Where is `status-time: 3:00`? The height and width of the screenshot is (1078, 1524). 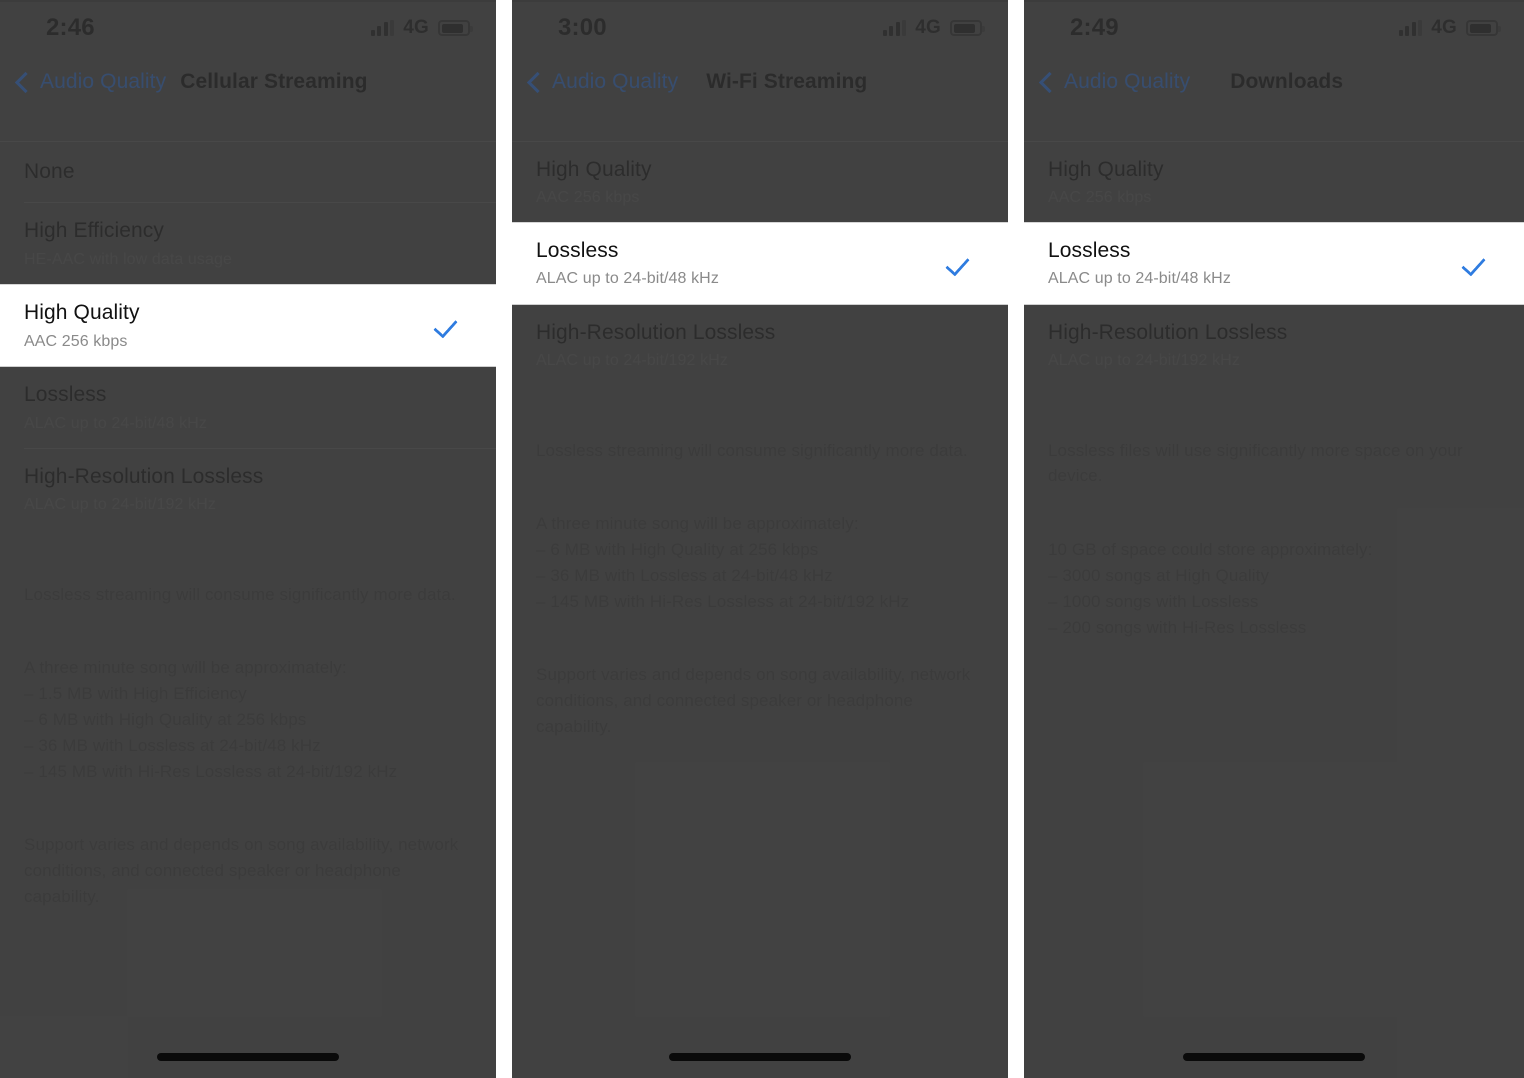
status-time: 3:00 is located at coordinates (582, 27).